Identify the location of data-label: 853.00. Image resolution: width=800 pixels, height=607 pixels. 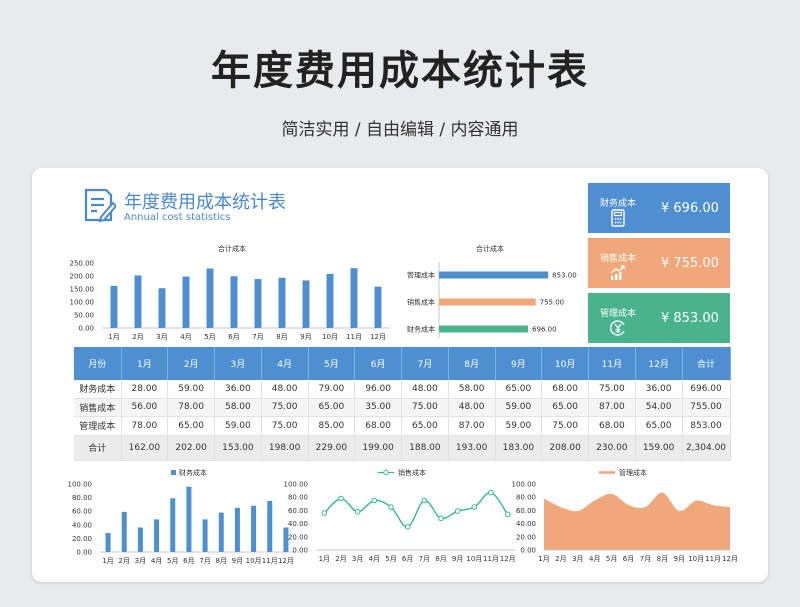
(564, 276).